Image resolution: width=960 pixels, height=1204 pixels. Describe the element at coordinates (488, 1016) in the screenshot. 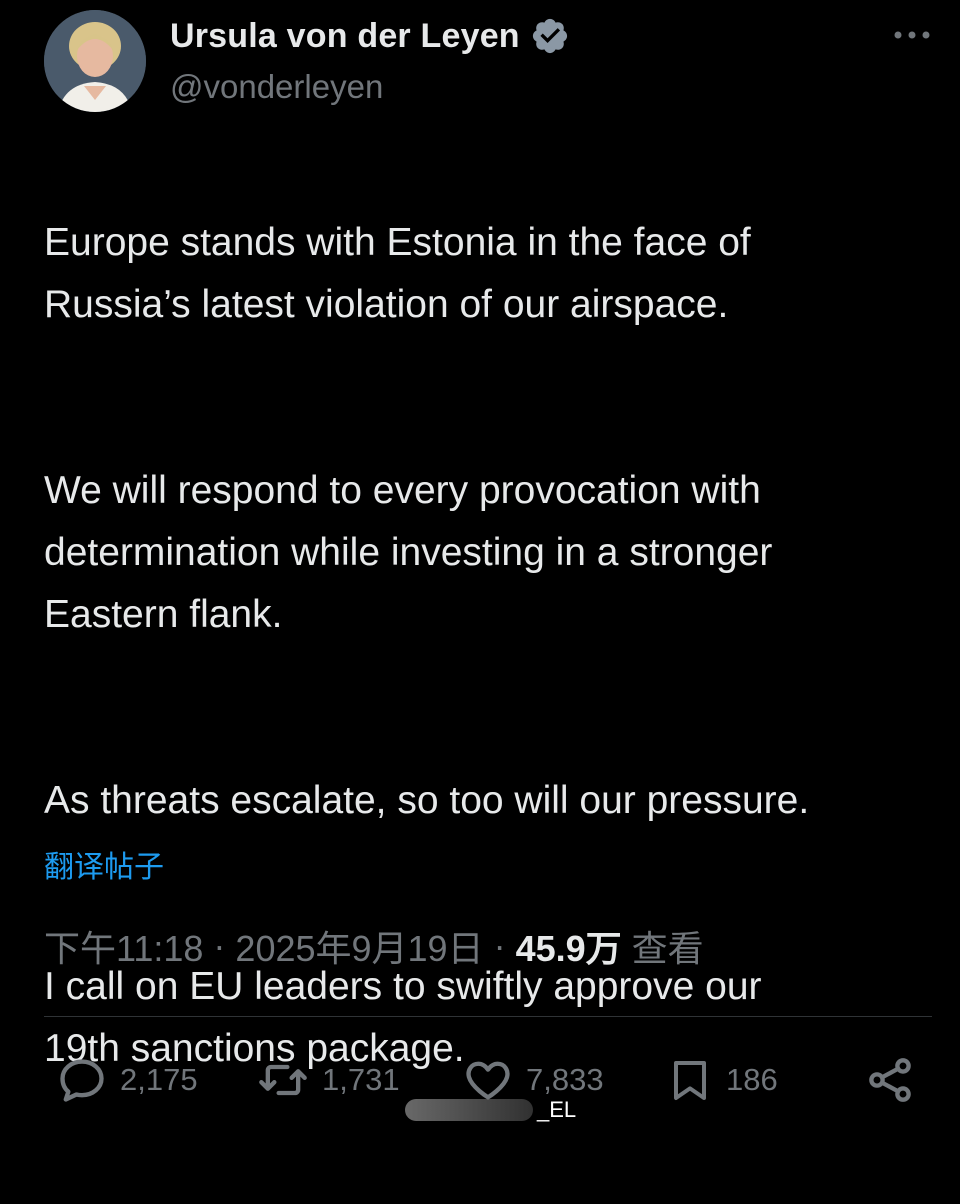

I see `divider` at that location.